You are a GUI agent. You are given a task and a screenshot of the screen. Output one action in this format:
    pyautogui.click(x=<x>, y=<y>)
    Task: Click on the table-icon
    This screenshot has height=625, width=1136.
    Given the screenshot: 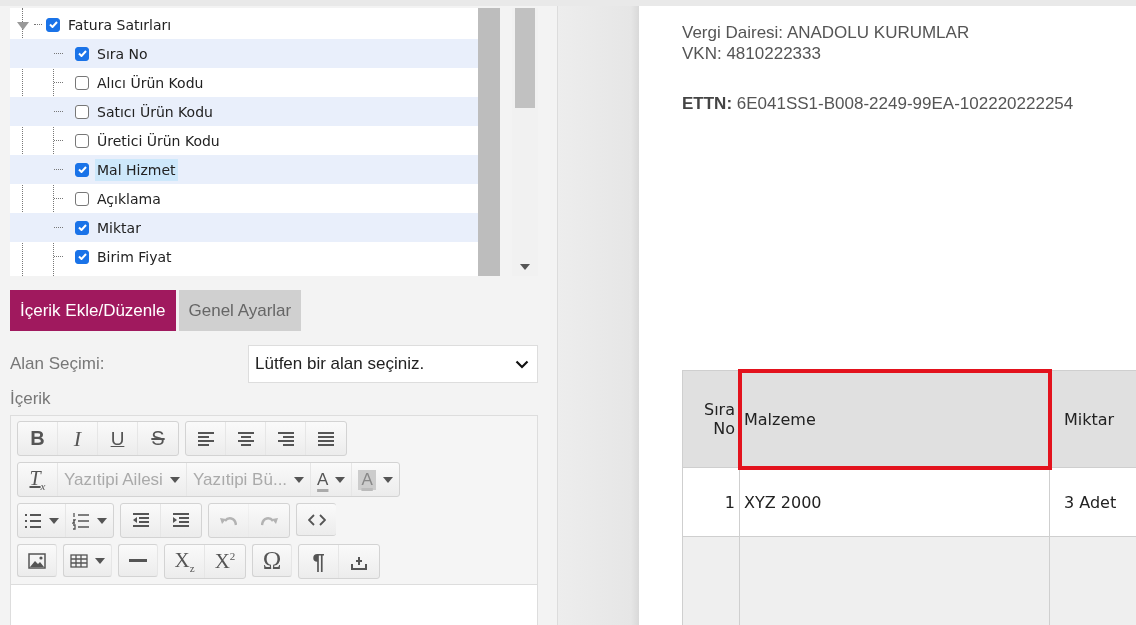 What is the action you would take?
    pyautogui.click(x=79, y=560)
    